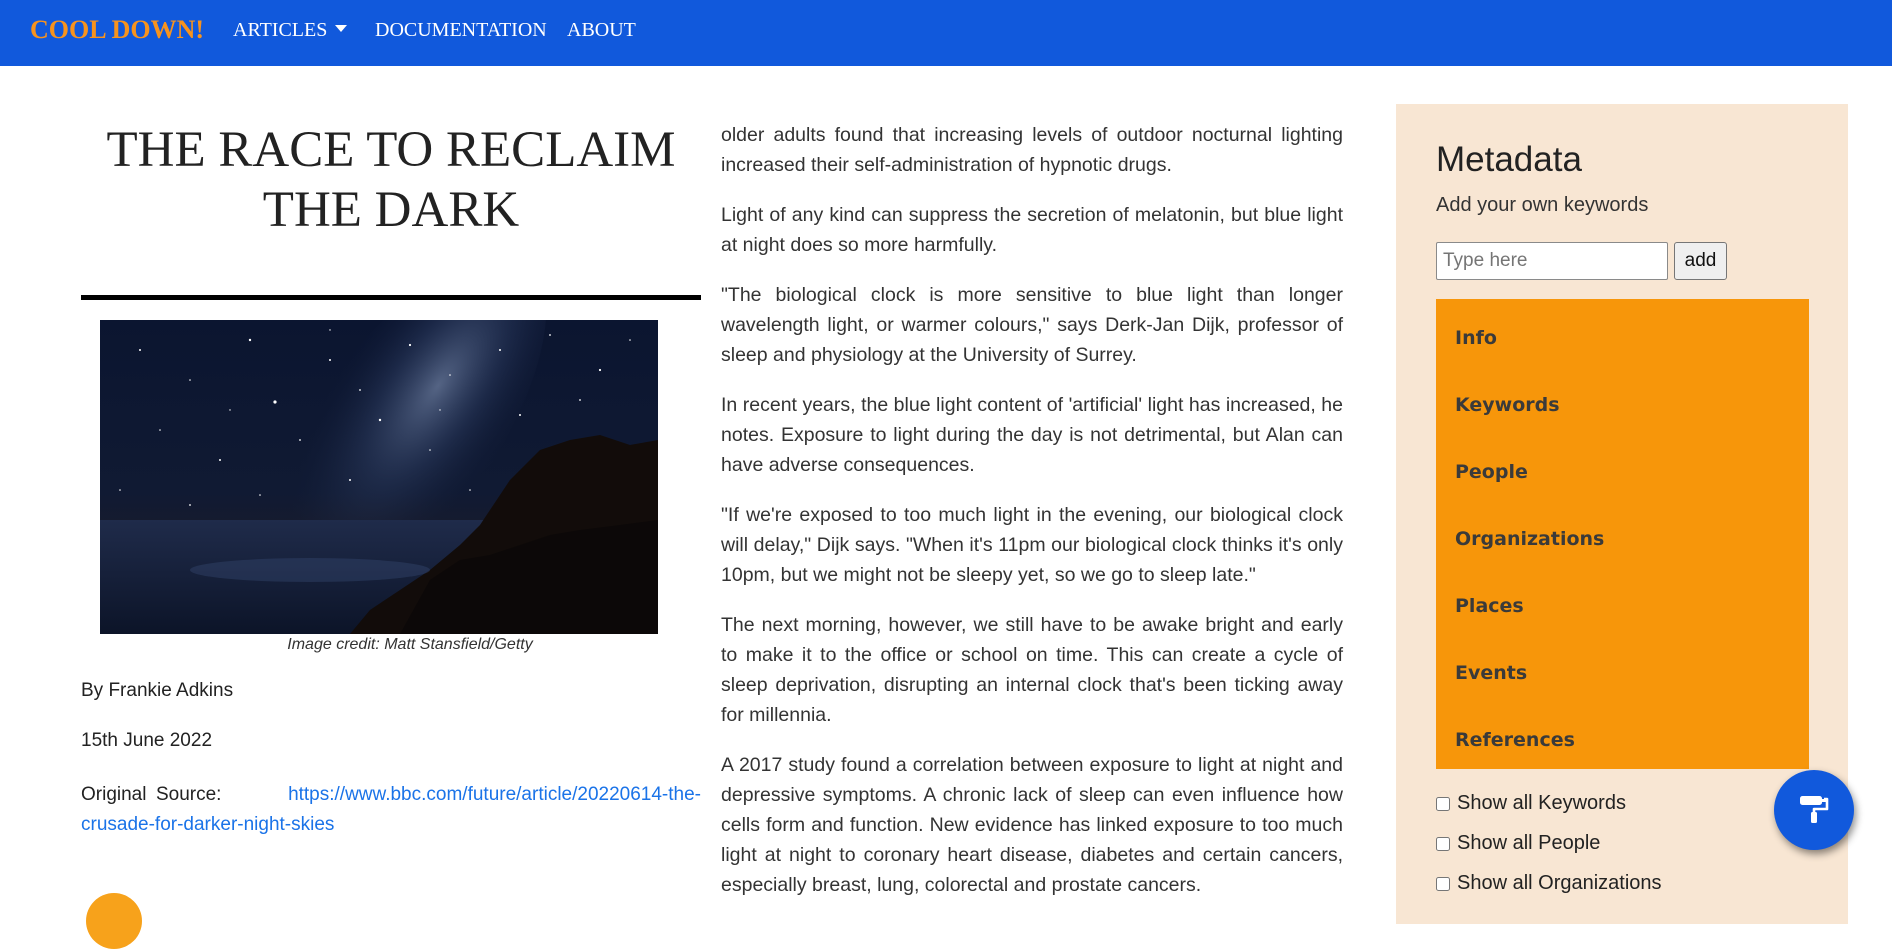  I want to click on article-hero-image, so click(379, 477).